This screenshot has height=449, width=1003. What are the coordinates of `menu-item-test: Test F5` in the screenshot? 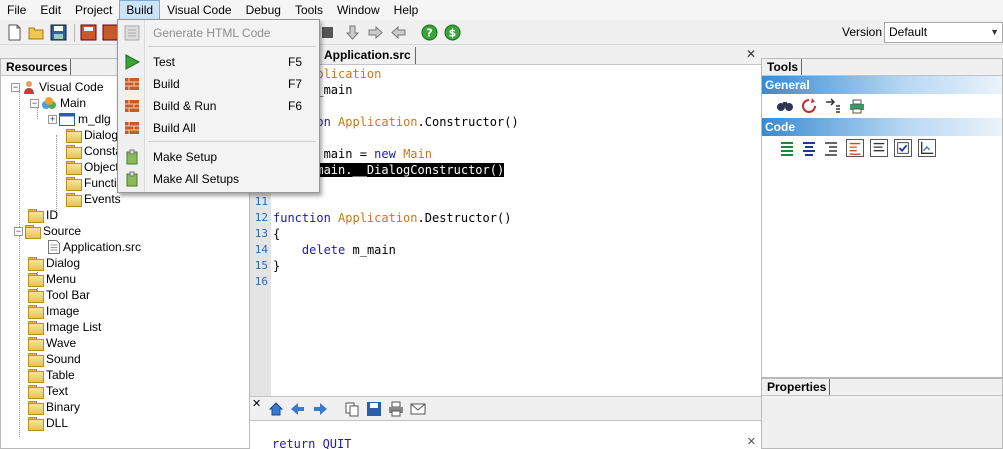 It's located at (218, 62).